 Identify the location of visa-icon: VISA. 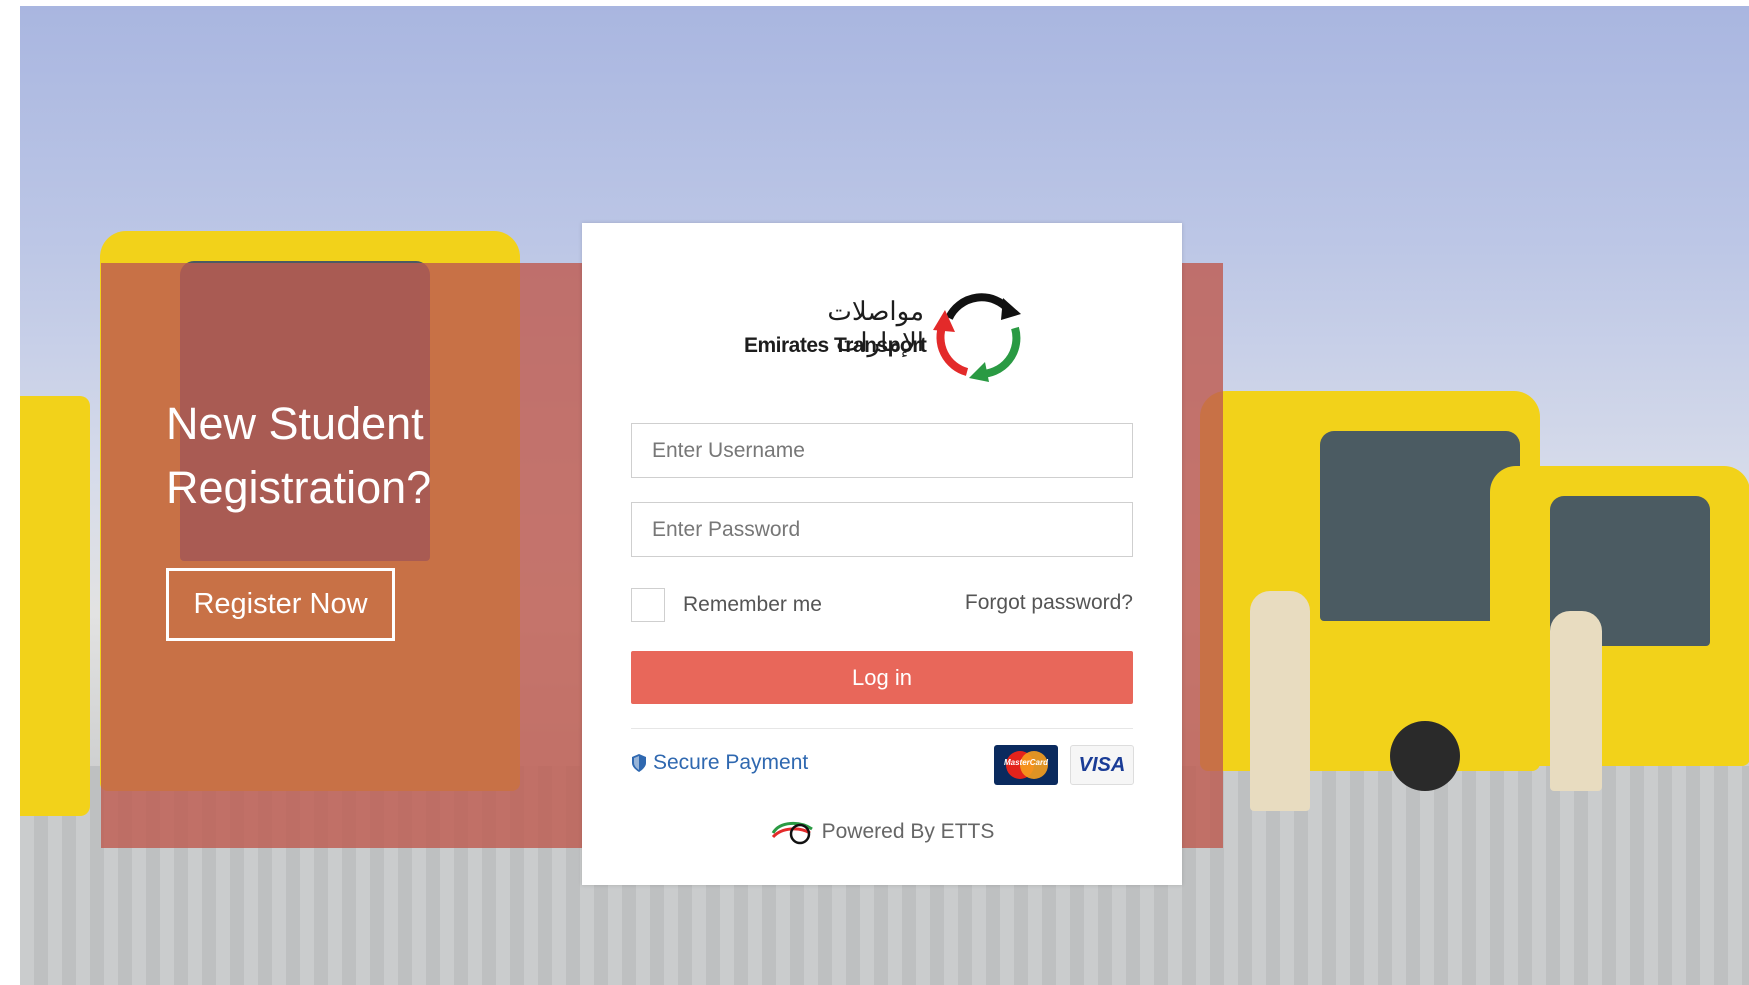
(1102, 765).